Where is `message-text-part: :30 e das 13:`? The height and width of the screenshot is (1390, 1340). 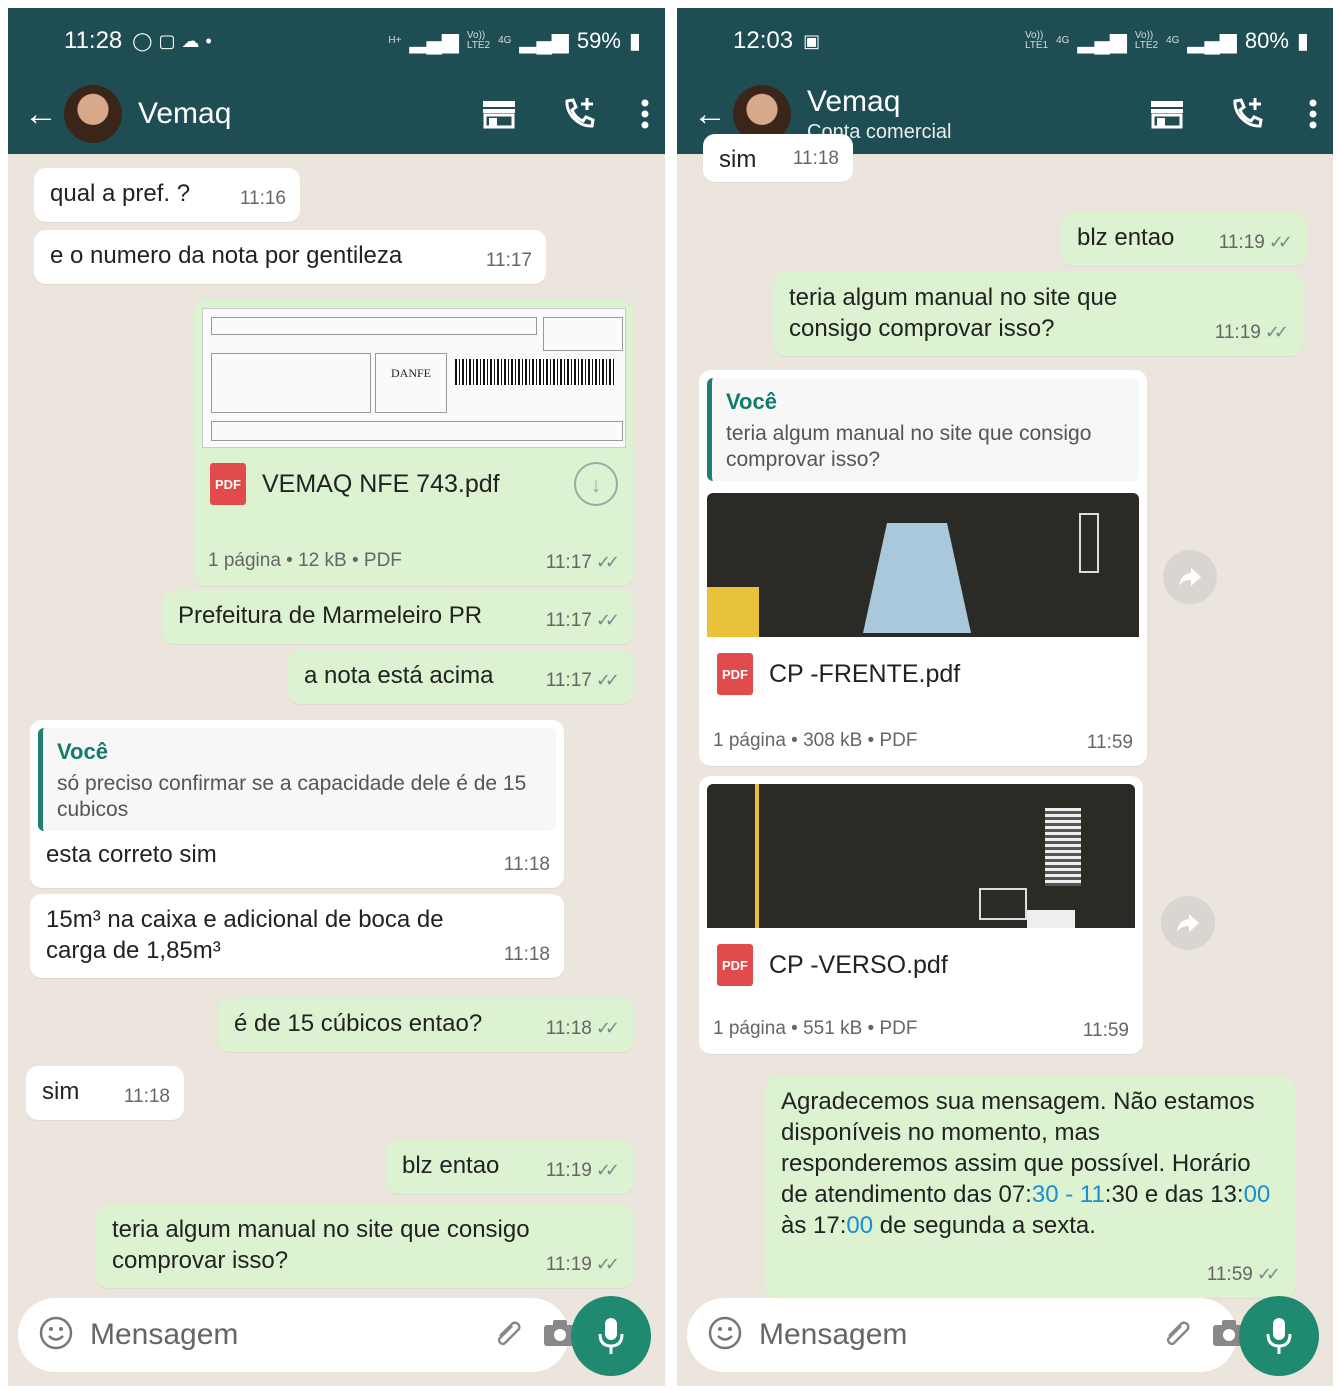 message-text-part: :30 e das 13: is located at coordinates (1174, 1194).